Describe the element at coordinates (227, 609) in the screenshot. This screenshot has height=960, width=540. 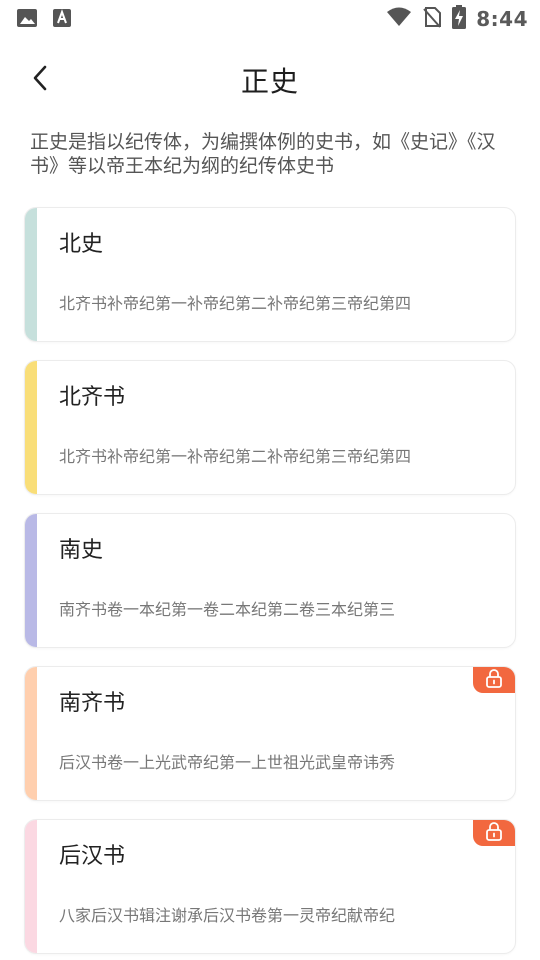
I see `book-preview: 南齐书卷一本纪第一卷二本纪第二卷三本纪第三` at that location.